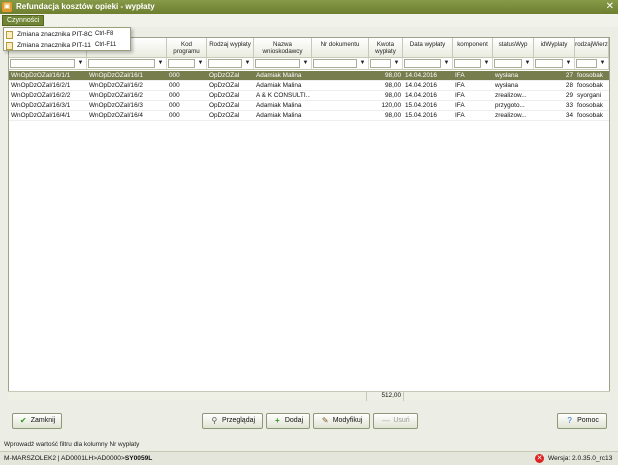  I want to click on modify-button: ✎ Modyfikuj, so click(341, 421).